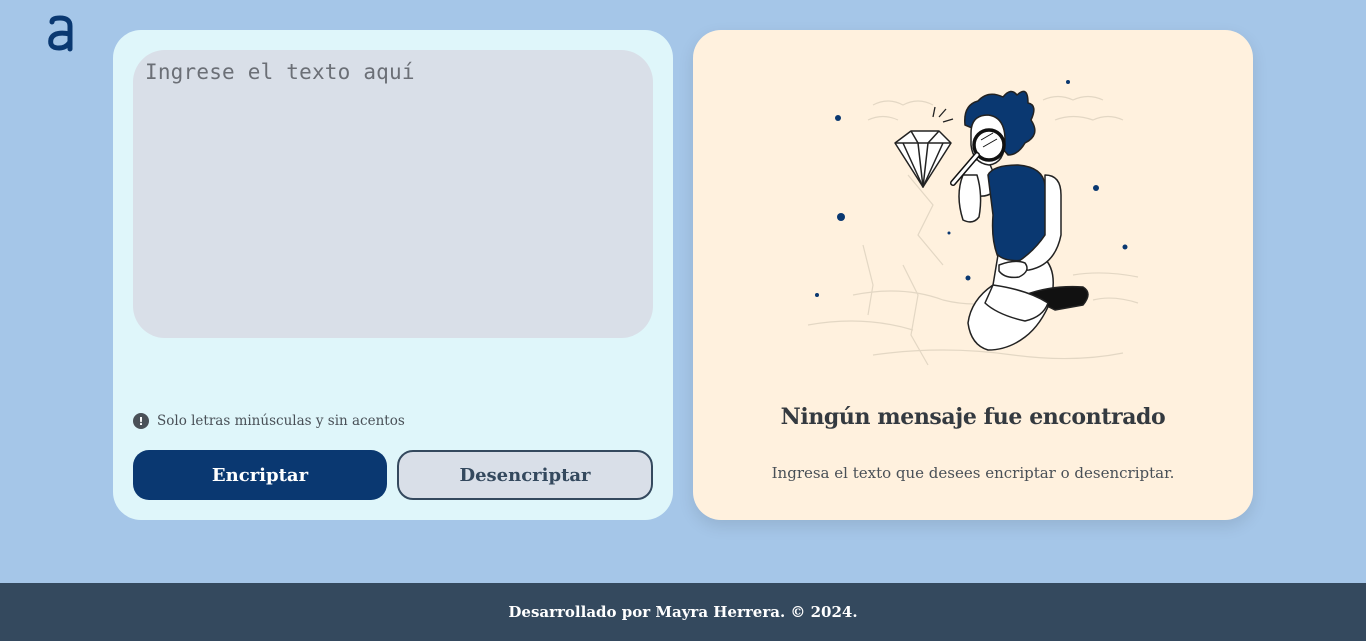 Image resolution: width=1366 pixels, height=641 pixels. What do you see at coordinates (973, 417) in the screenshot?
I see `empty-message-title: Ningún mensaje fue encontrado` at bounding box center [973, 417].